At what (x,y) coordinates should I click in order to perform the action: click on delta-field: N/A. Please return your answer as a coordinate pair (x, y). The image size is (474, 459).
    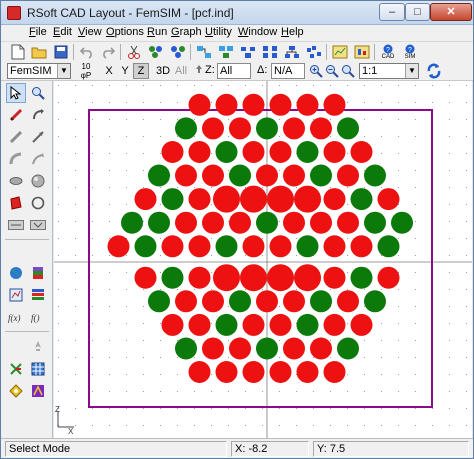
    Looking at the image, I should click on (288, 71).